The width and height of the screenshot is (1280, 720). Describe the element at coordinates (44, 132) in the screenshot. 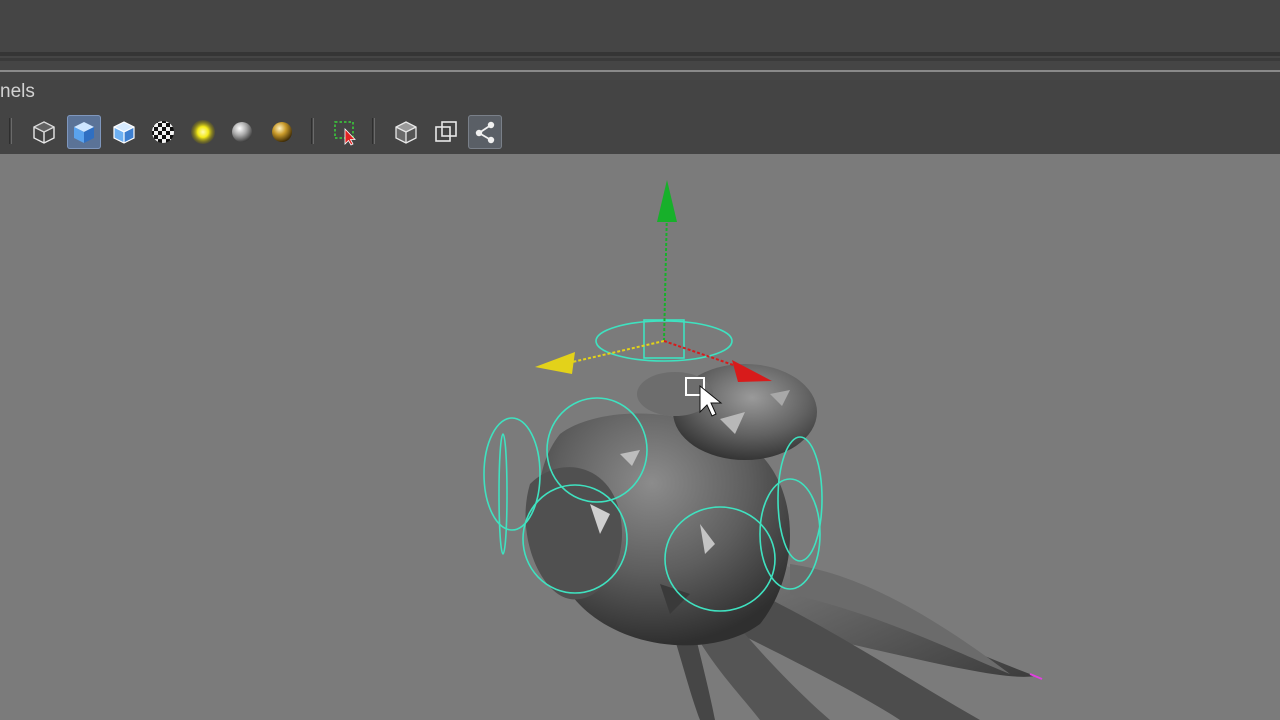

I see `wireframe-cube-icon` at that location.